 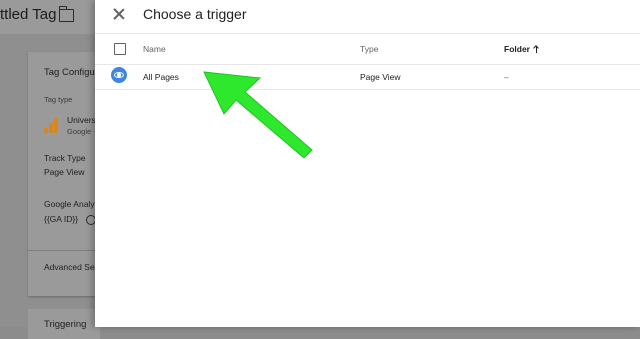 What do you see at coordinates (65, 324) in the screenshot?
I see `triggering-heading: Triggering` at bounding box center [65, 324].